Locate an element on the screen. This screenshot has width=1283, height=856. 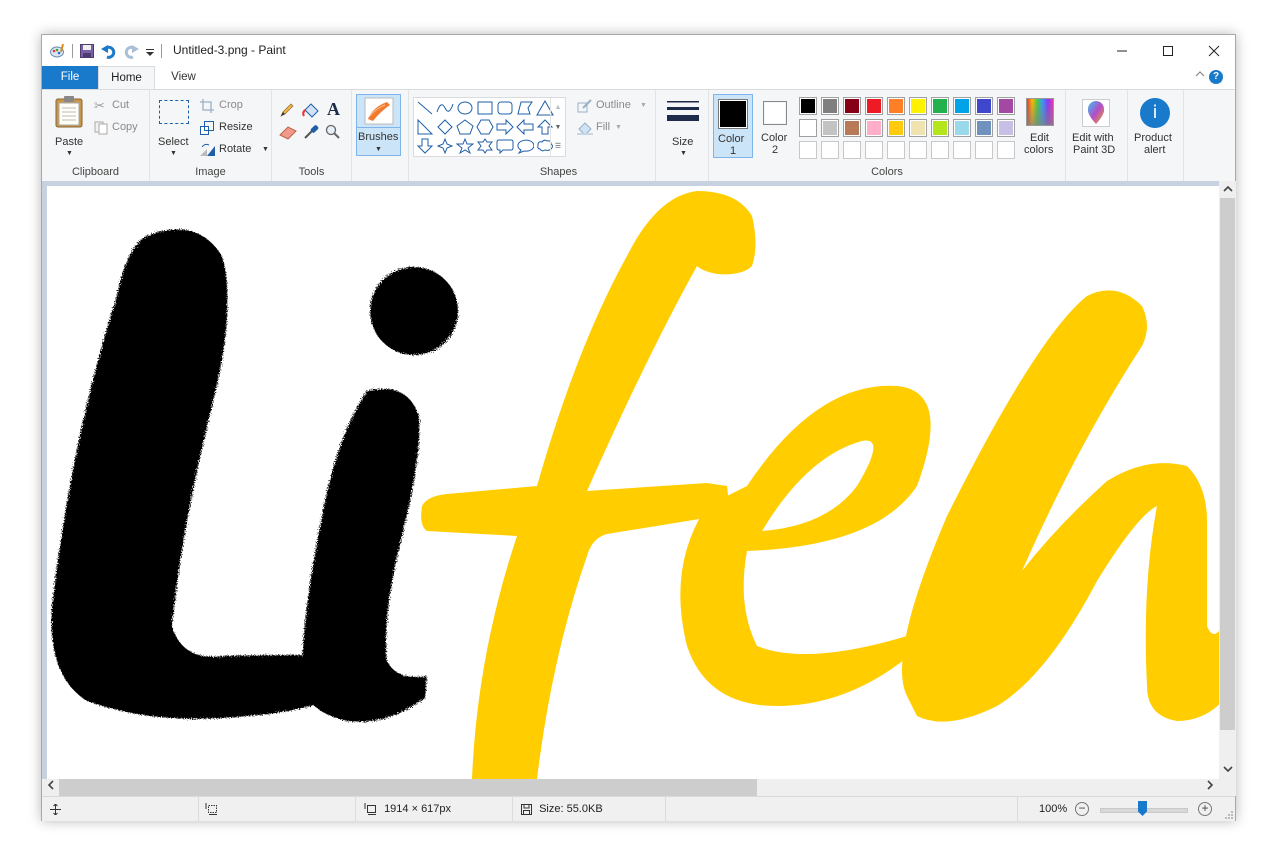
maximize-button is located at coordinates (1168, 50).